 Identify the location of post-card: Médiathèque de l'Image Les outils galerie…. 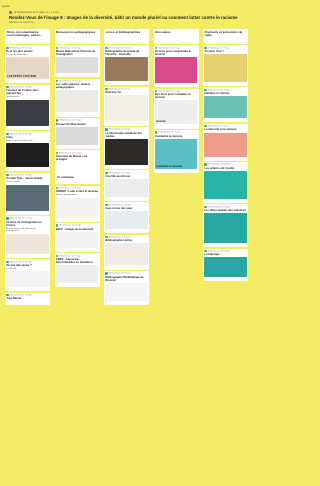
(77, 97).